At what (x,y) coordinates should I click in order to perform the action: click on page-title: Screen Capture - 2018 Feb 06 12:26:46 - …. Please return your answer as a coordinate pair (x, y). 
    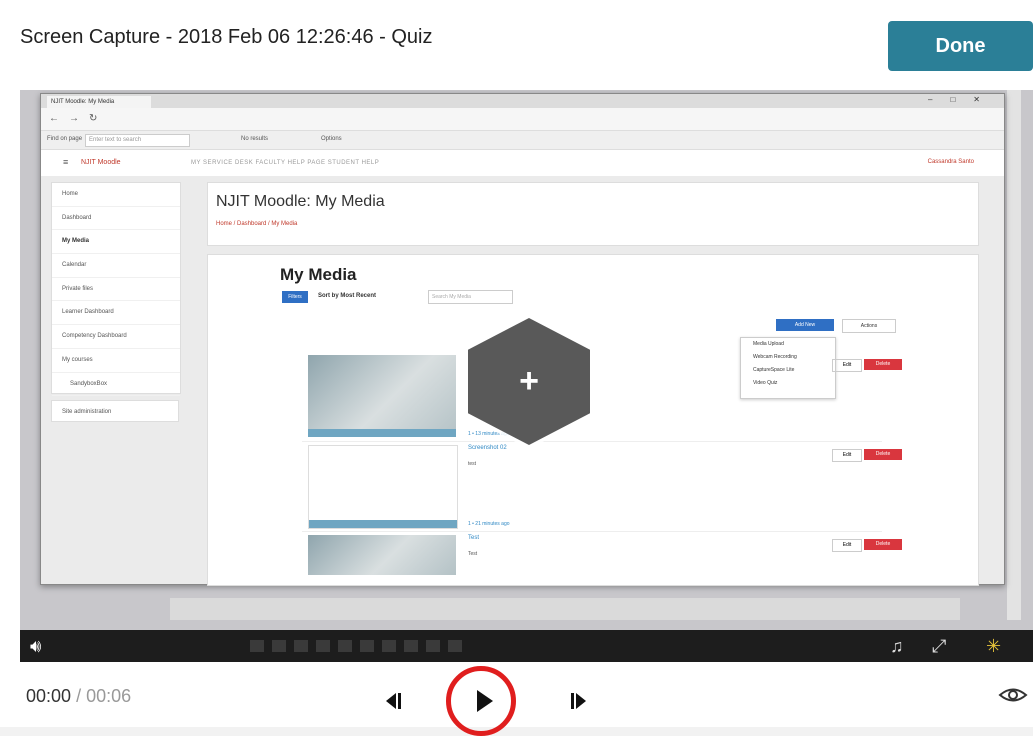
    Looking at the image, I should click on (226, 37).